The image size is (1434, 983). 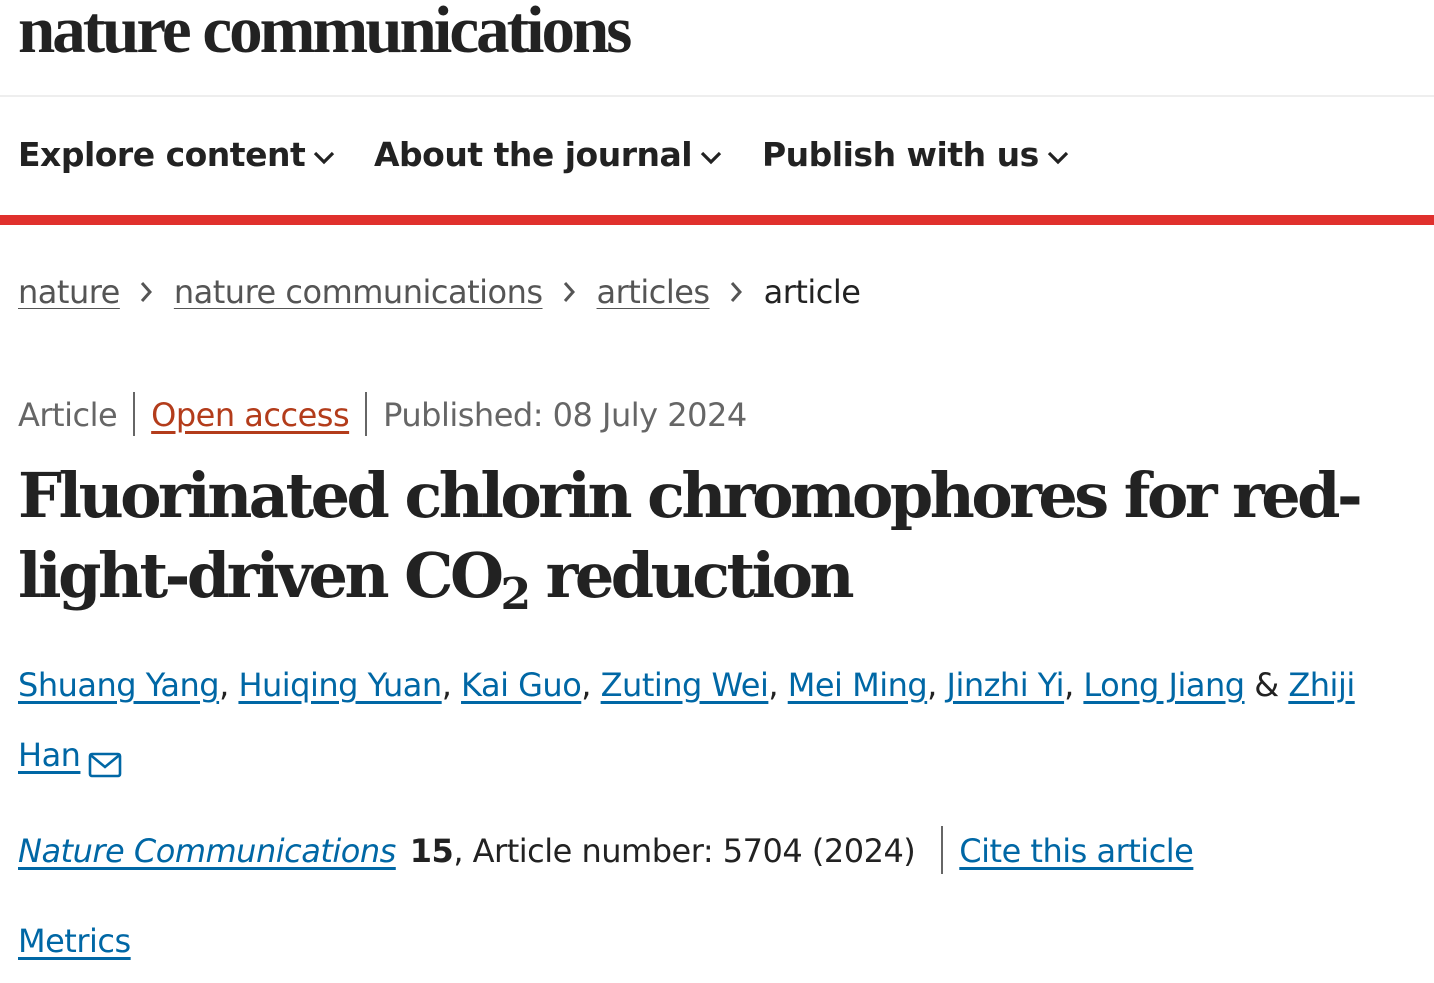 I want to click on nav-explore-content-label: Explore content, so click(x=162, y=154).